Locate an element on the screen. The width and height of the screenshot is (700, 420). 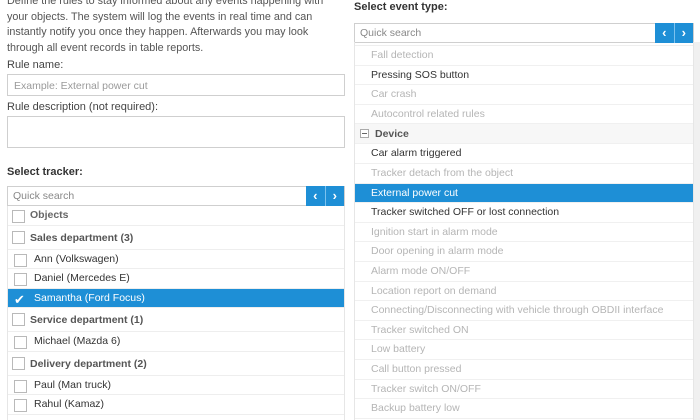
tracker-search-placeholder: Quick search is located at coordinates (44, 196).